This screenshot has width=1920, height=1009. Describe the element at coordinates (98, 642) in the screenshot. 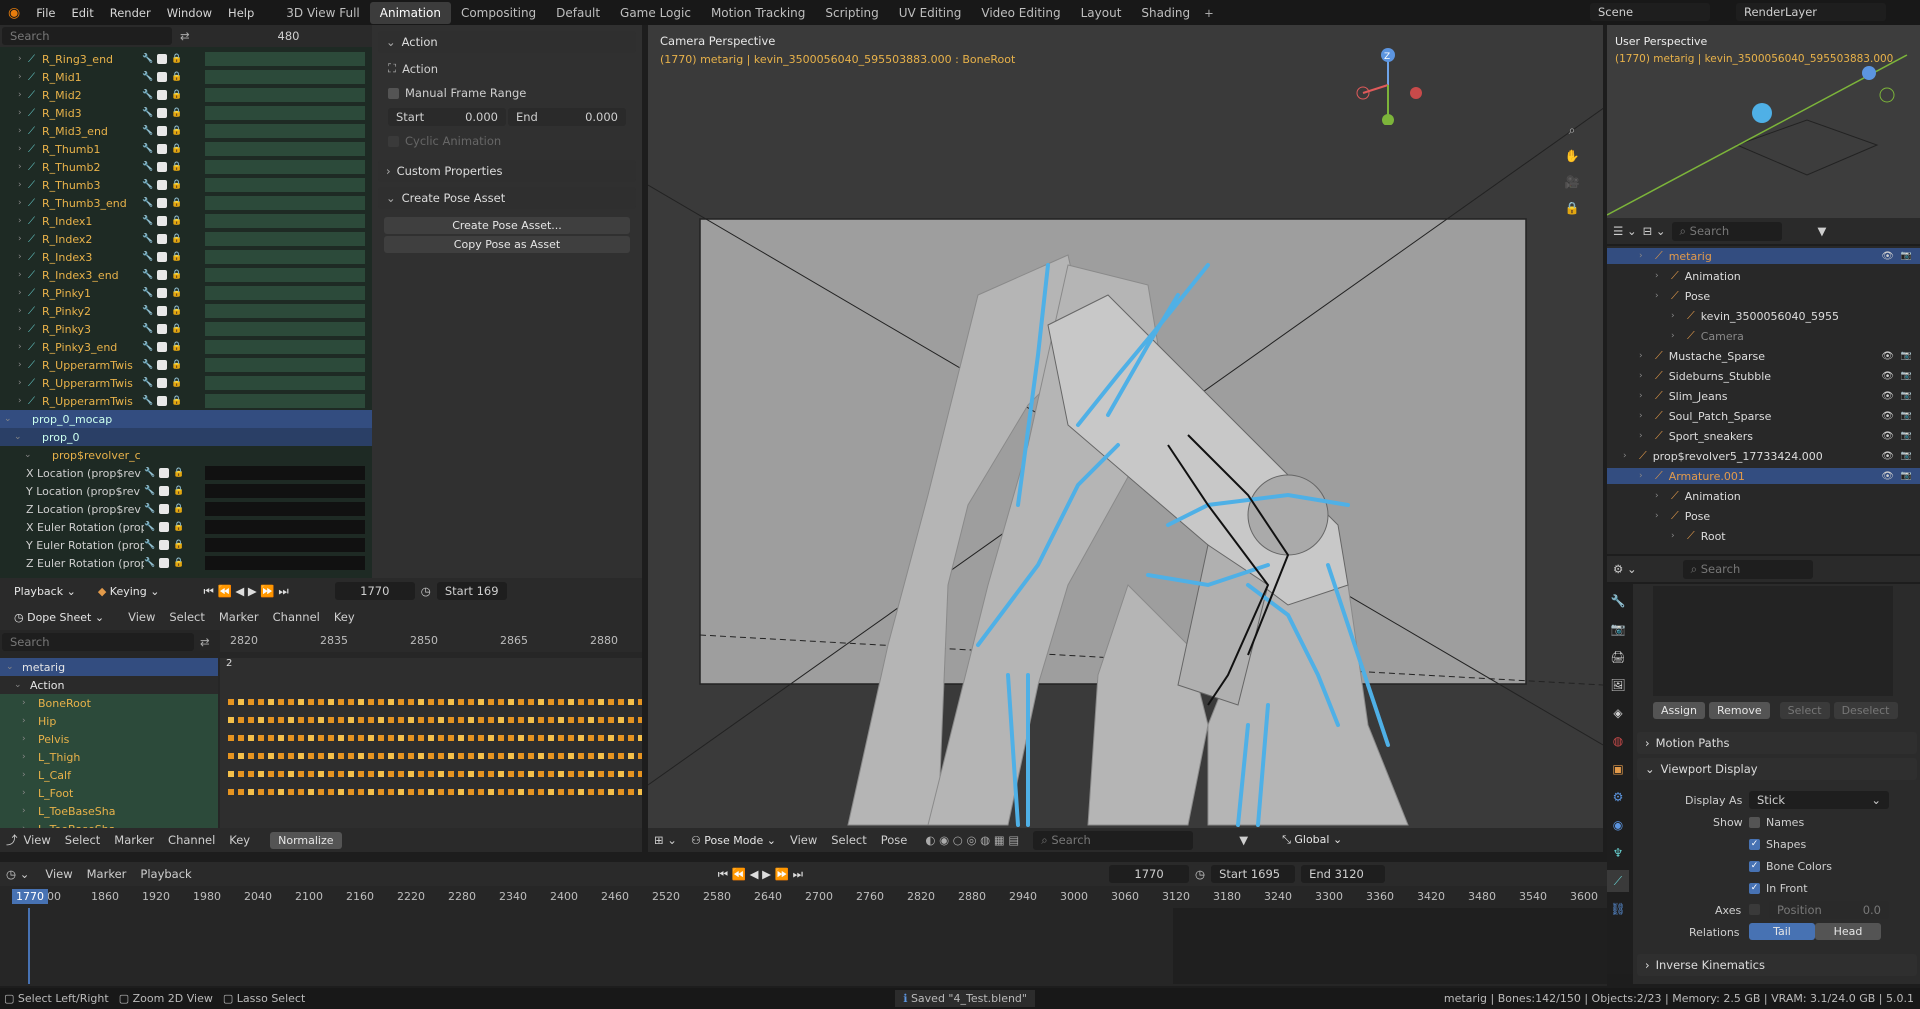

I see `dope-search-input: Search` at that location.